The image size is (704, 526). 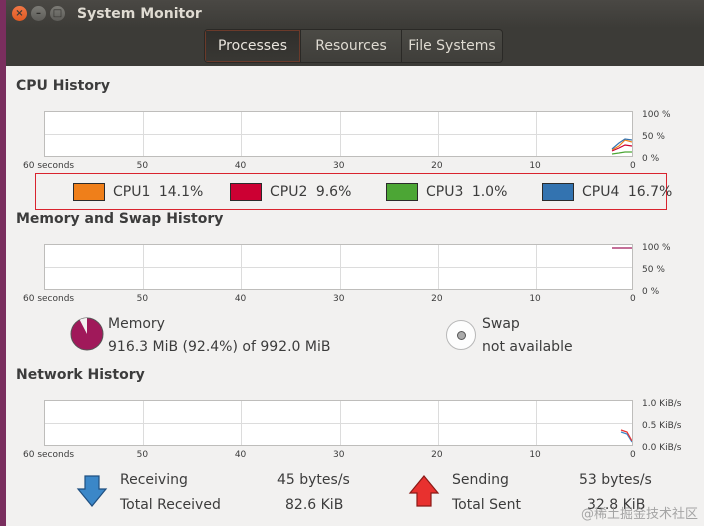 What do you see at coordinates (87, 334) in the screenshot?
I see `memory-pie-icon` at bounding box center [87, 334].